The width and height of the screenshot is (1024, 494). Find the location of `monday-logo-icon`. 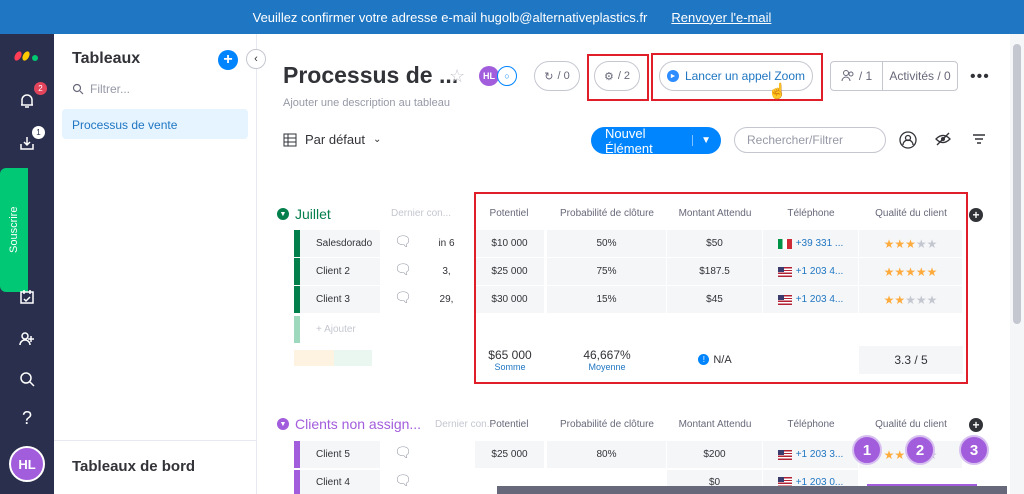

monday-logo-icon is located at coordinates (27, 53).